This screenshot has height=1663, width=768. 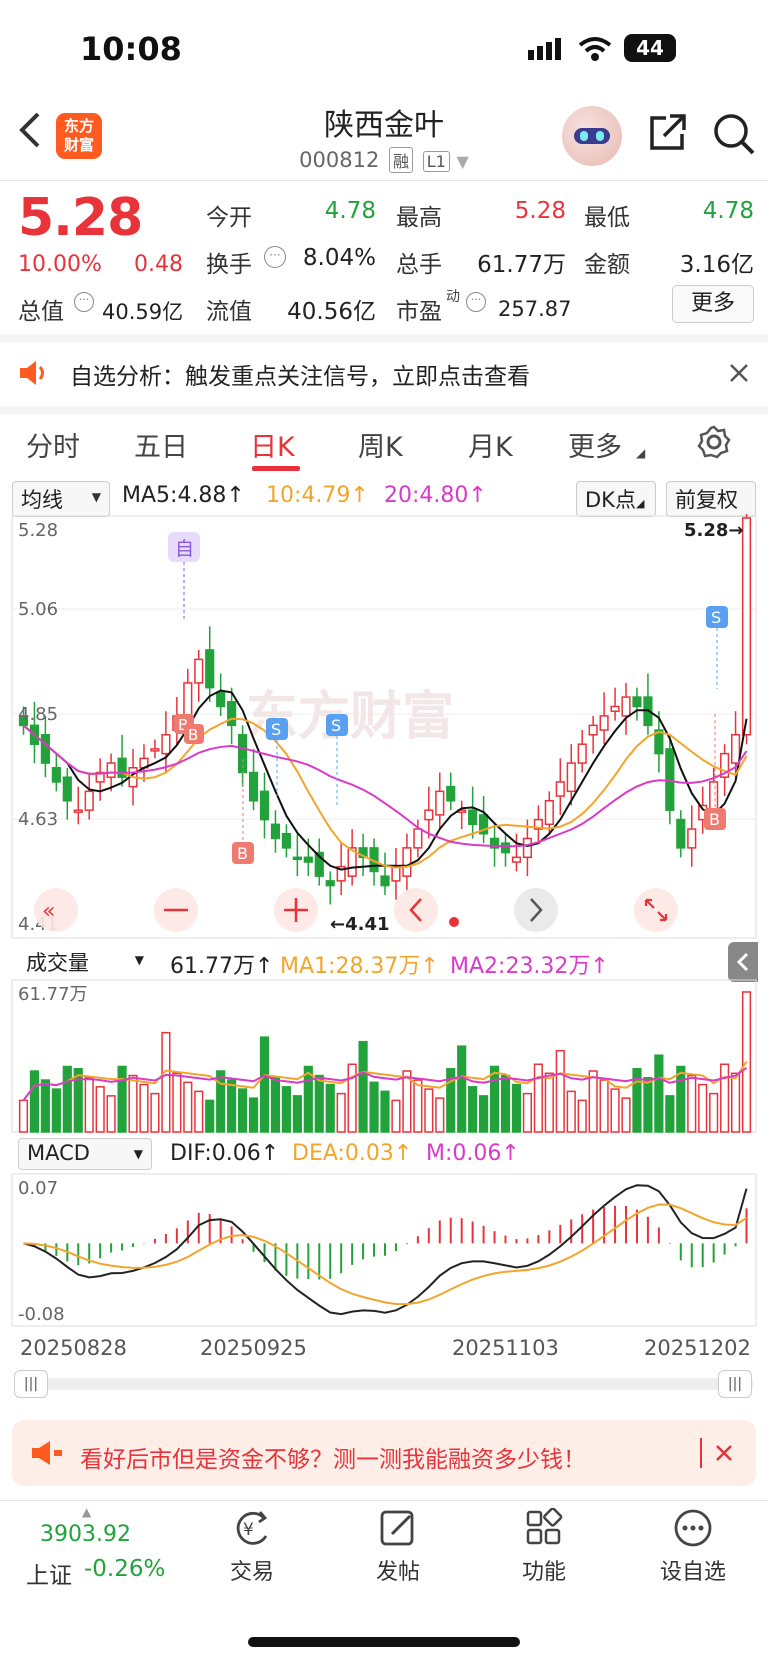 What do you see at coordinates (276, 468) in the screenshot?
I see `tab-underline` at bounding box center [276, 468].